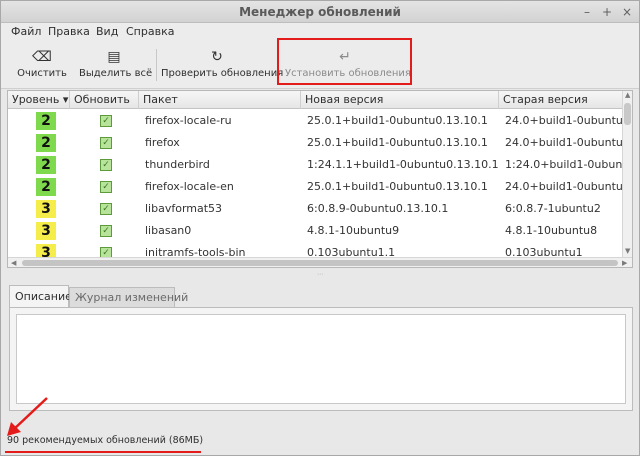  Describe the element at coordinates (627, 251) in the screenshot. I see `scroll-down-icon: ▼` at that location.